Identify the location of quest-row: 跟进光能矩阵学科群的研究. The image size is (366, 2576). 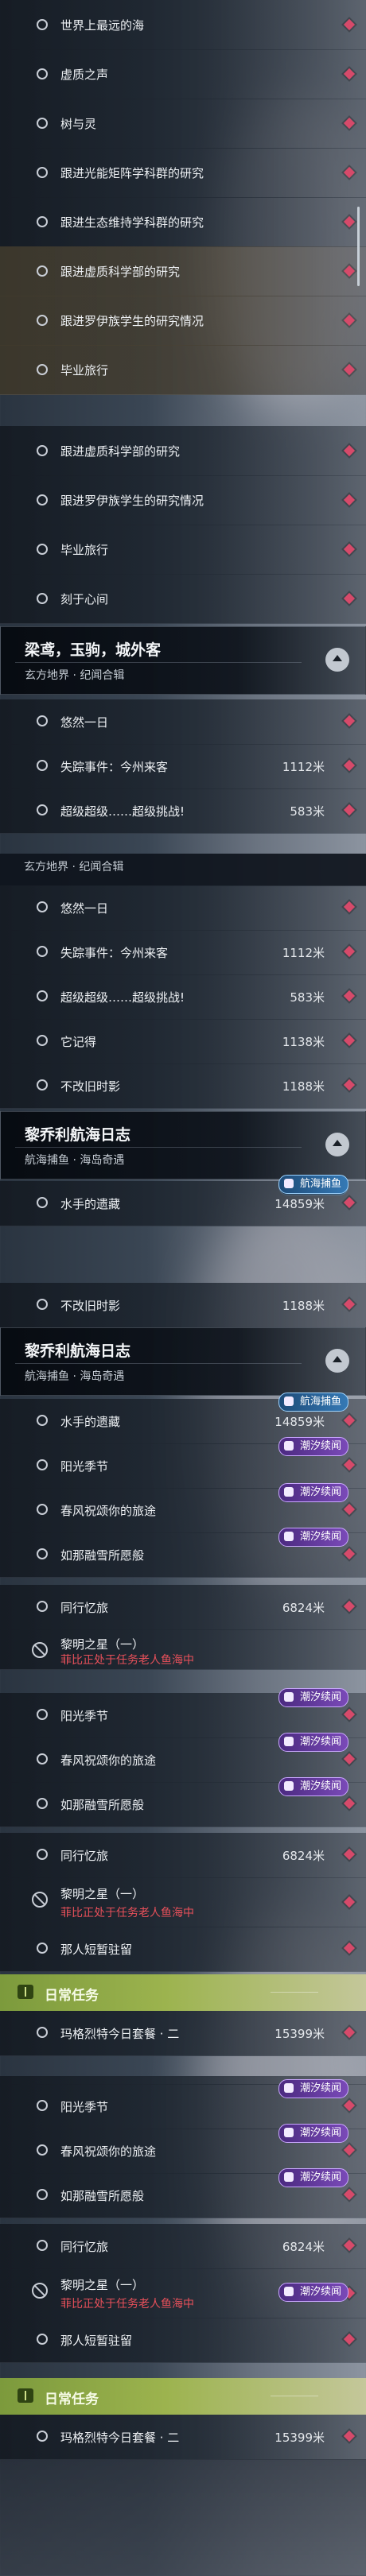
(183, 173).